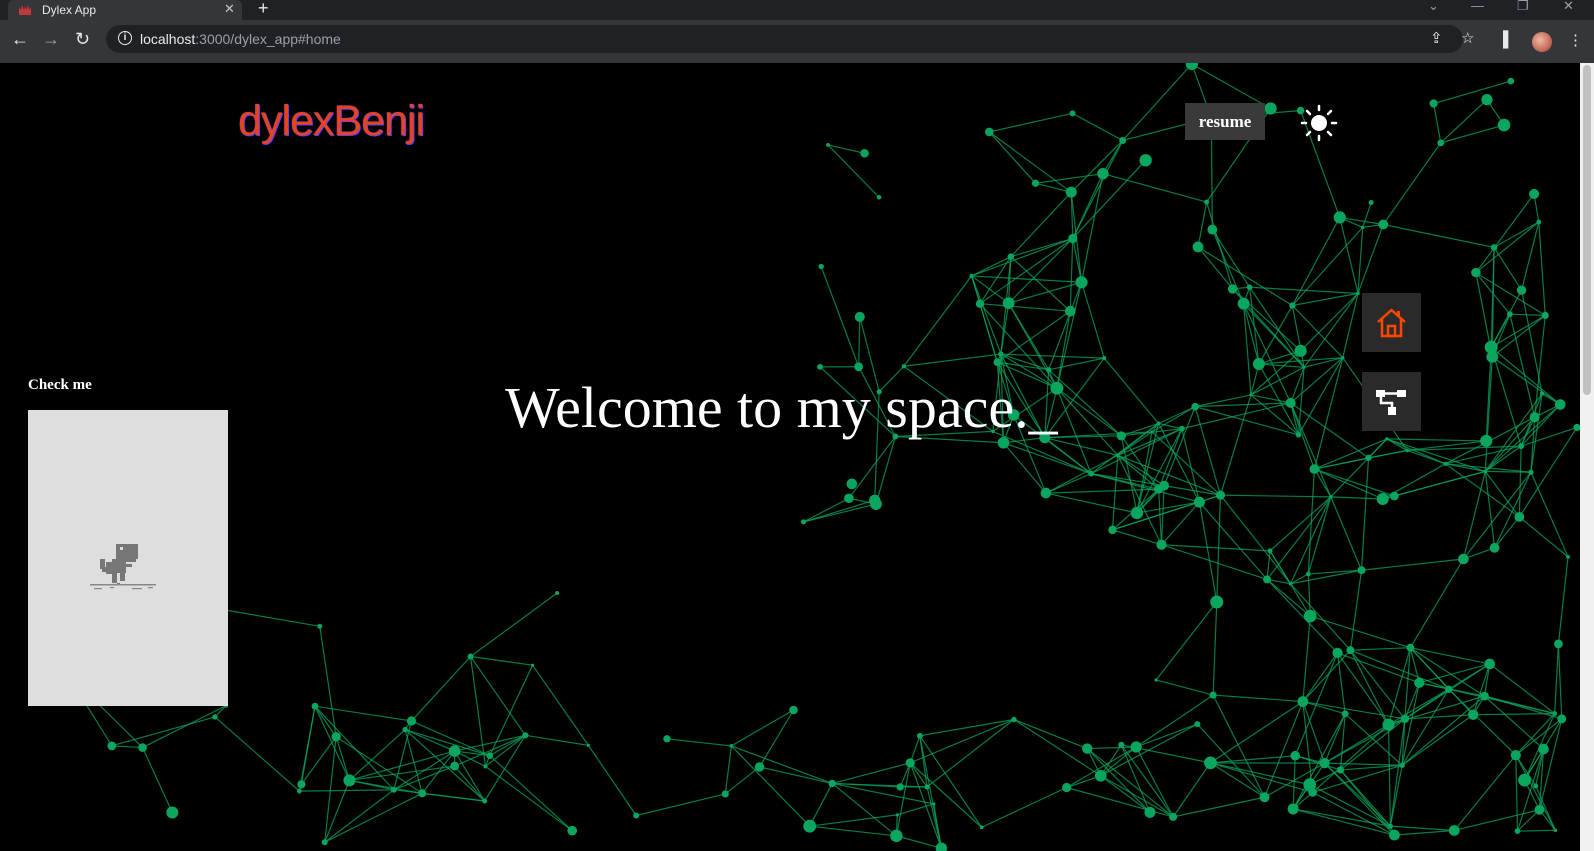 Image resolution: width=1594 pixels, height=851 pixels. Describe the element at coordinates (263, 9) in the screenshot. I see `new-tab-button: +` at that location.